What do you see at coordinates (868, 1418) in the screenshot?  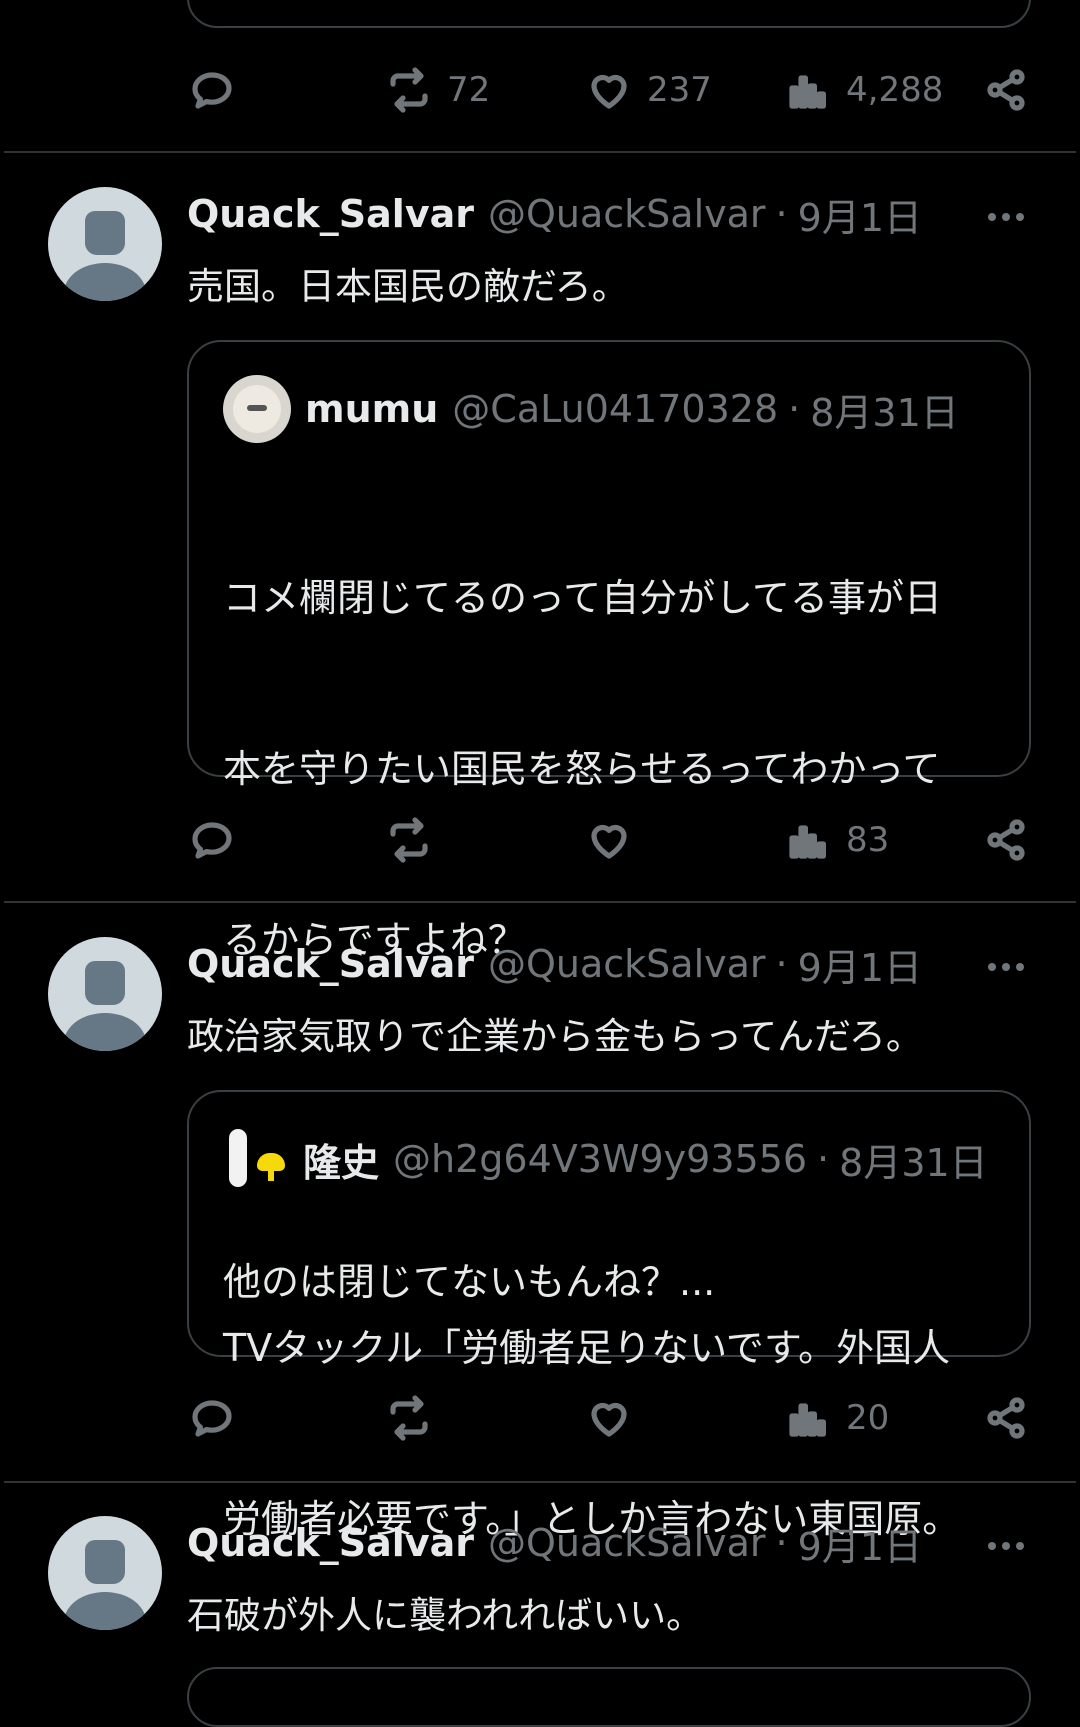 I see `views-count: 20` at bounding box center [868, 1418].